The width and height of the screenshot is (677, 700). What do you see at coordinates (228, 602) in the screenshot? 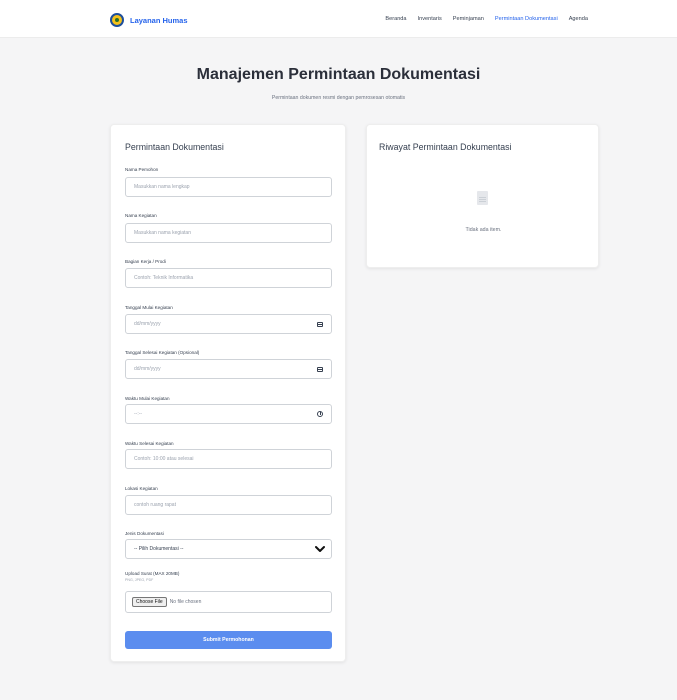
I see `upload-file-input: Choose File No file chosen` at bounding box center [228, 602].